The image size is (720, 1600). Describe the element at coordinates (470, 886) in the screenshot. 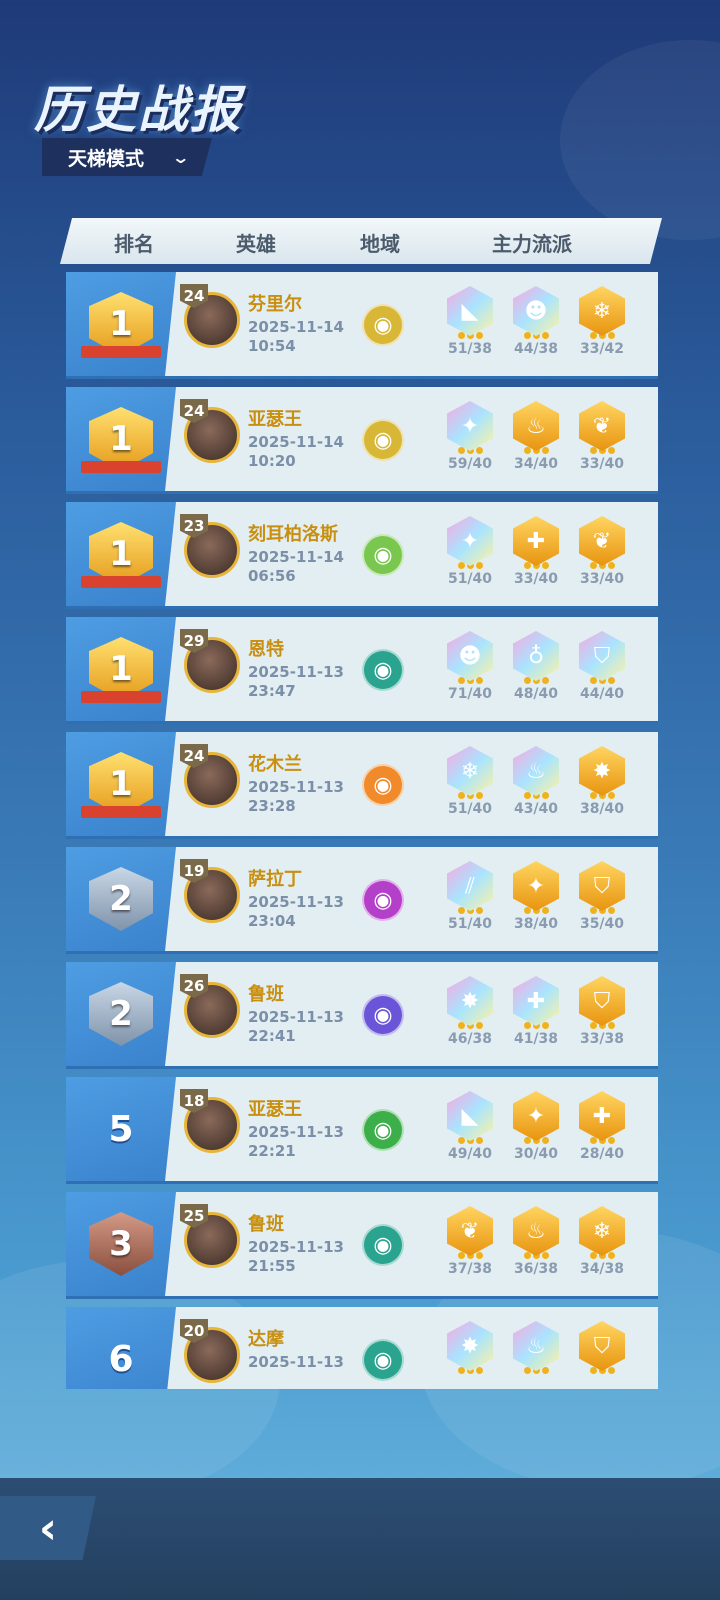

I see `claw-icon: ⫽` at that location.